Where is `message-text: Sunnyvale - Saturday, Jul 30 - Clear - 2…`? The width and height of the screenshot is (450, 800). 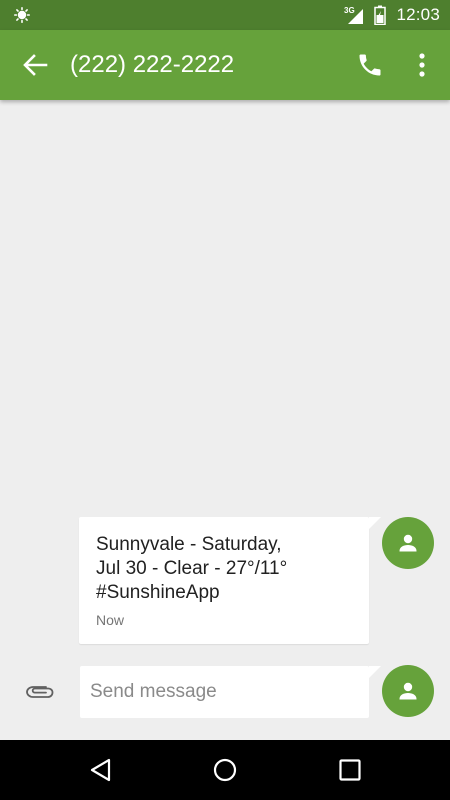 message-text: Sunnyvale - Saturday, Jul 30 - Clear - 2… is located at coordinates (192, 568).